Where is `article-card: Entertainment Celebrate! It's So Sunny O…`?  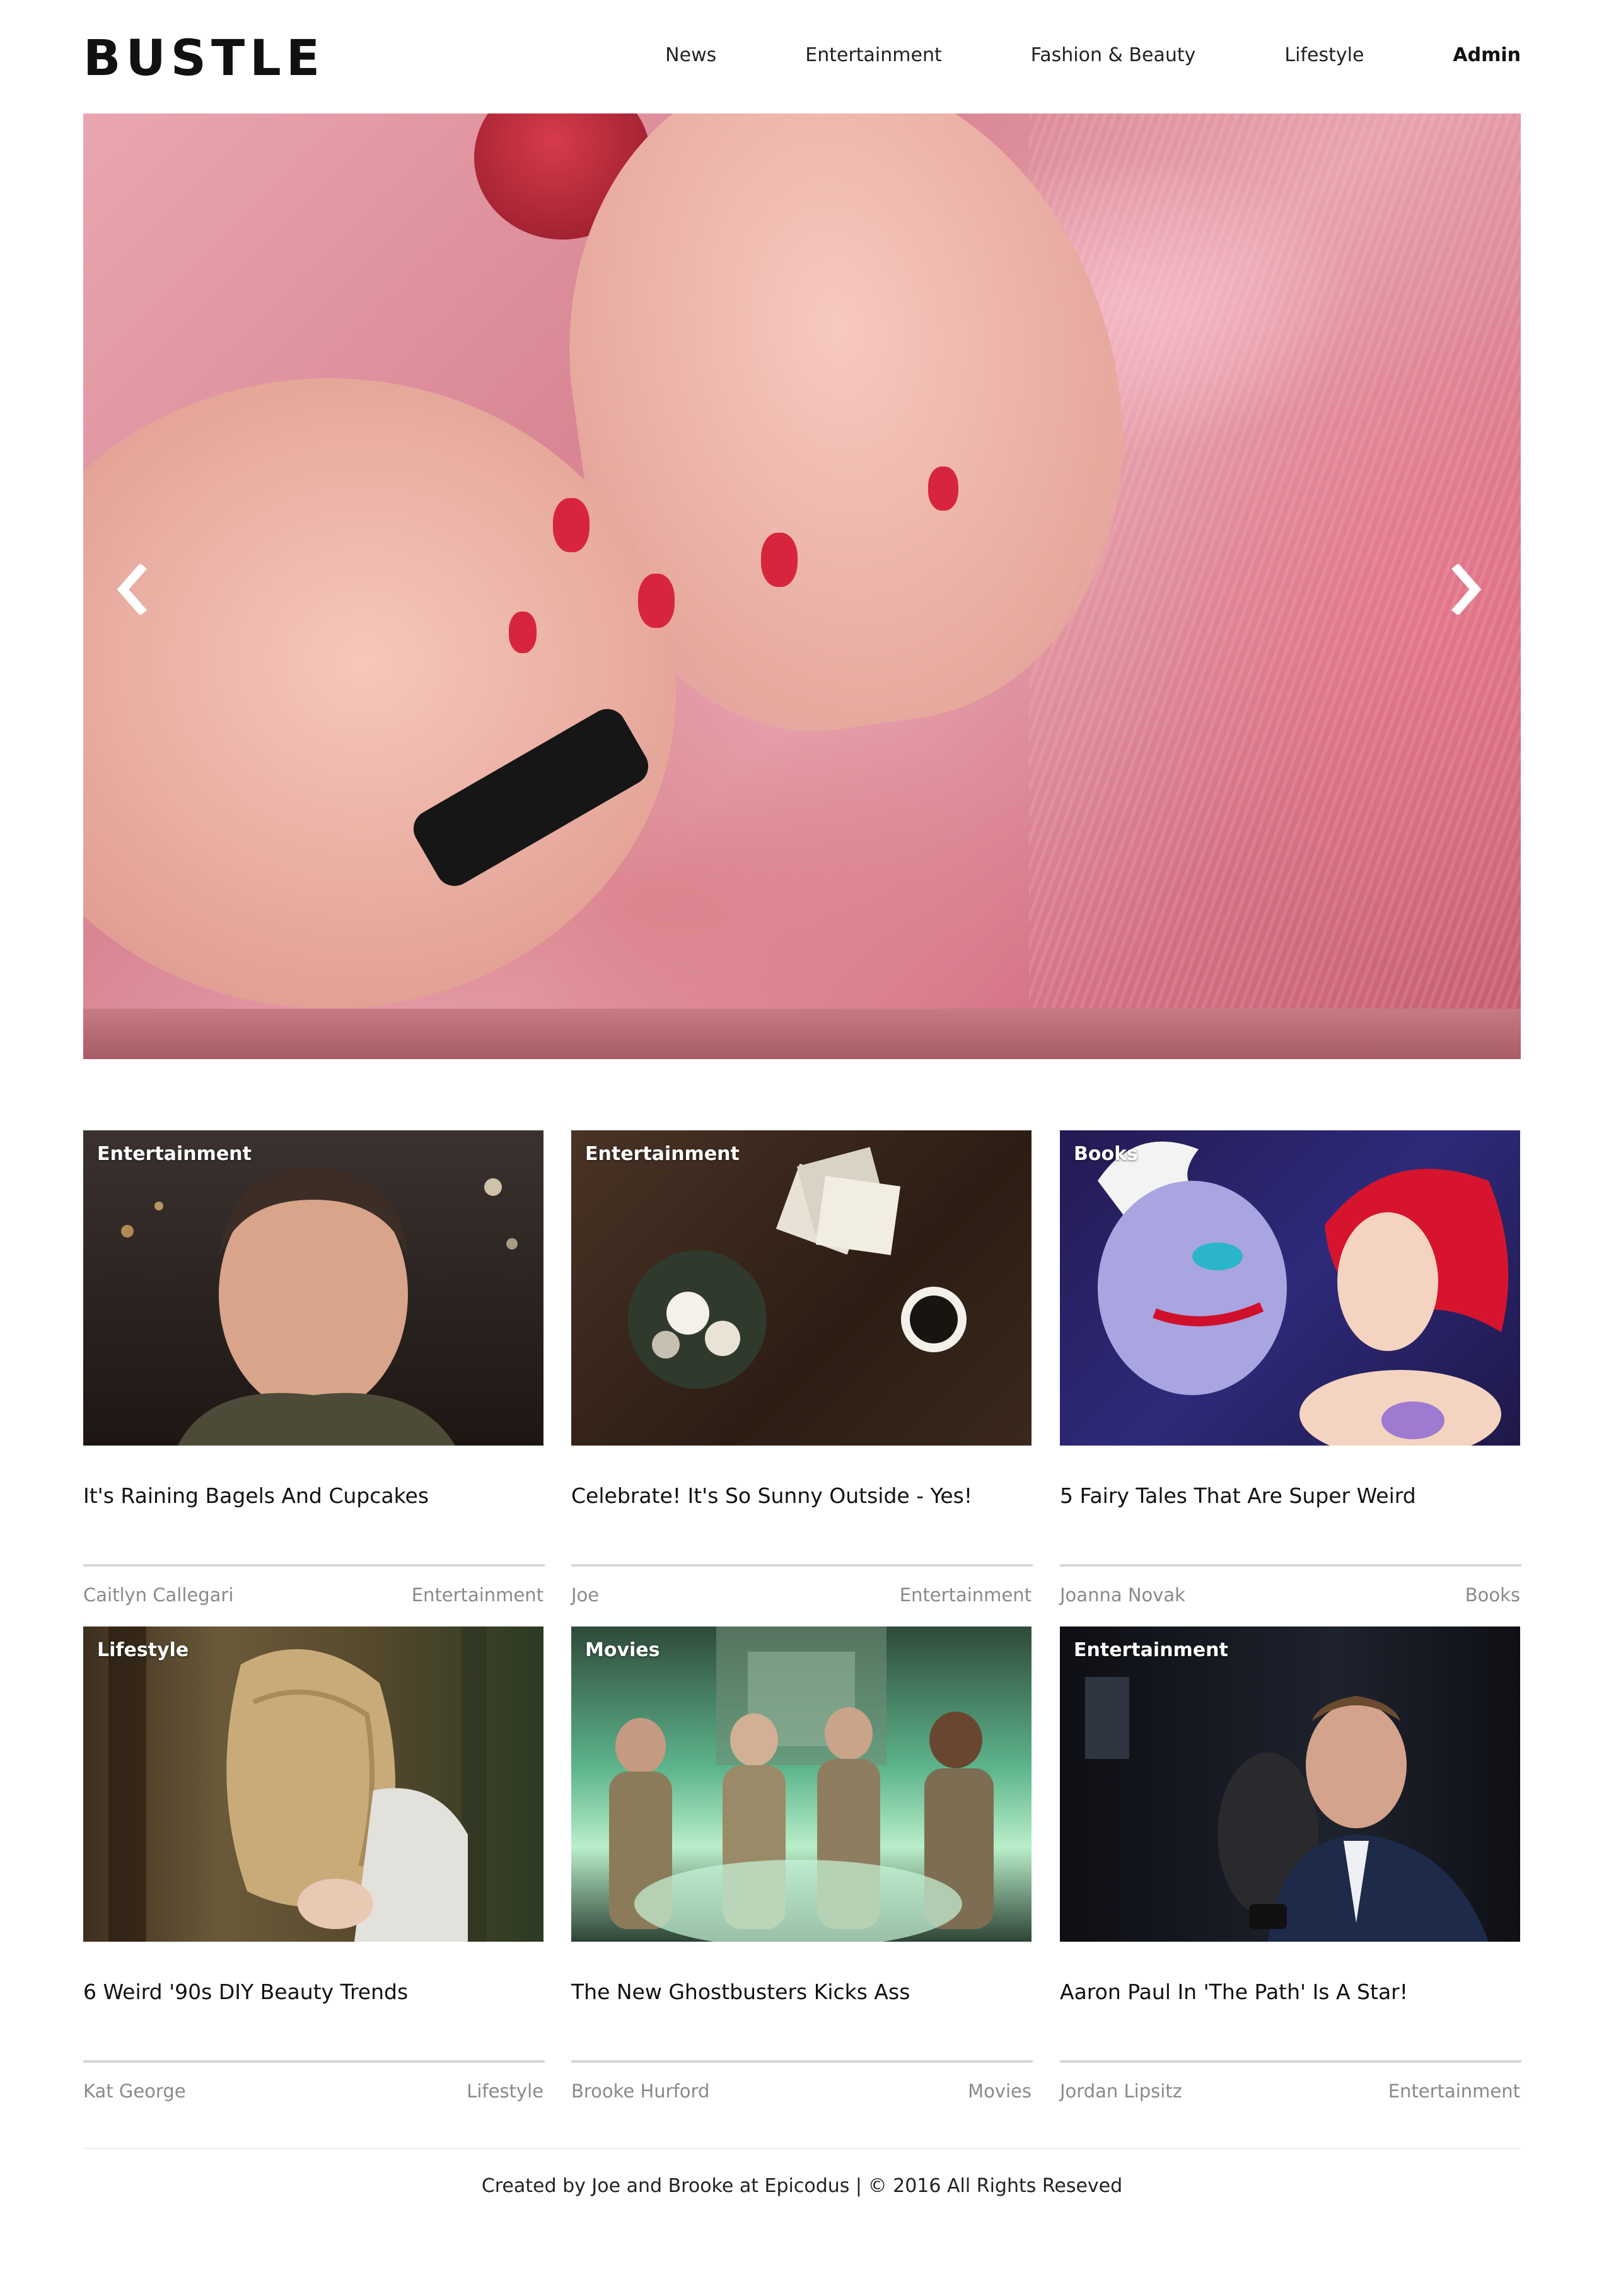 article-card: Entertainment Celebrate! It's So Sunny O… is located at coordinates (802, 1379).